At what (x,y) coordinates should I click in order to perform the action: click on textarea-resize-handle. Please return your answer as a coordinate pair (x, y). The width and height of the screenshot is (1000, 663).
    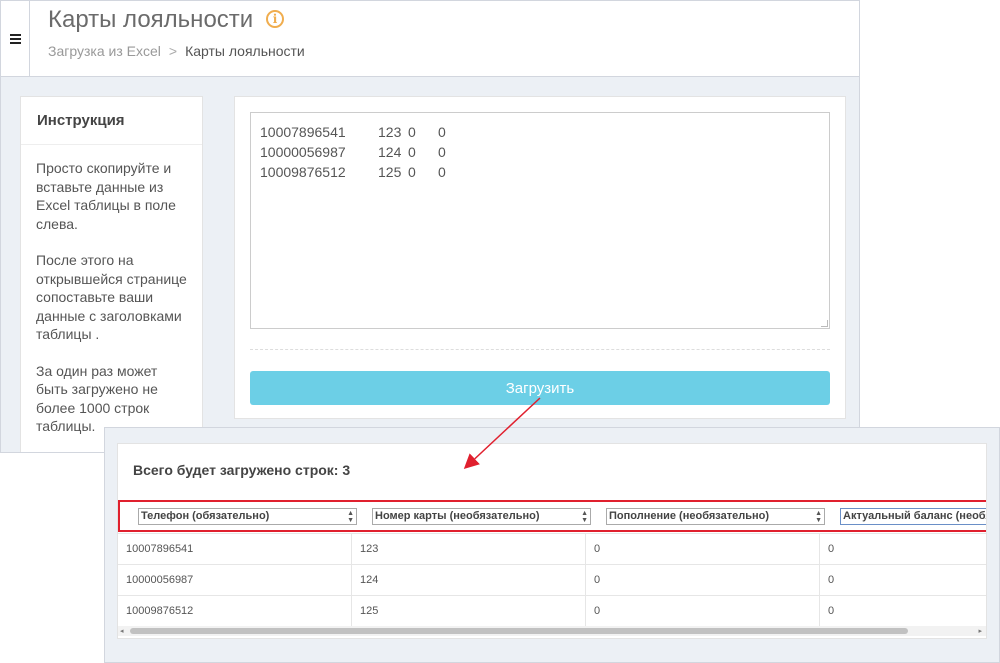
    Looking at the image, I should click on (824, 323).